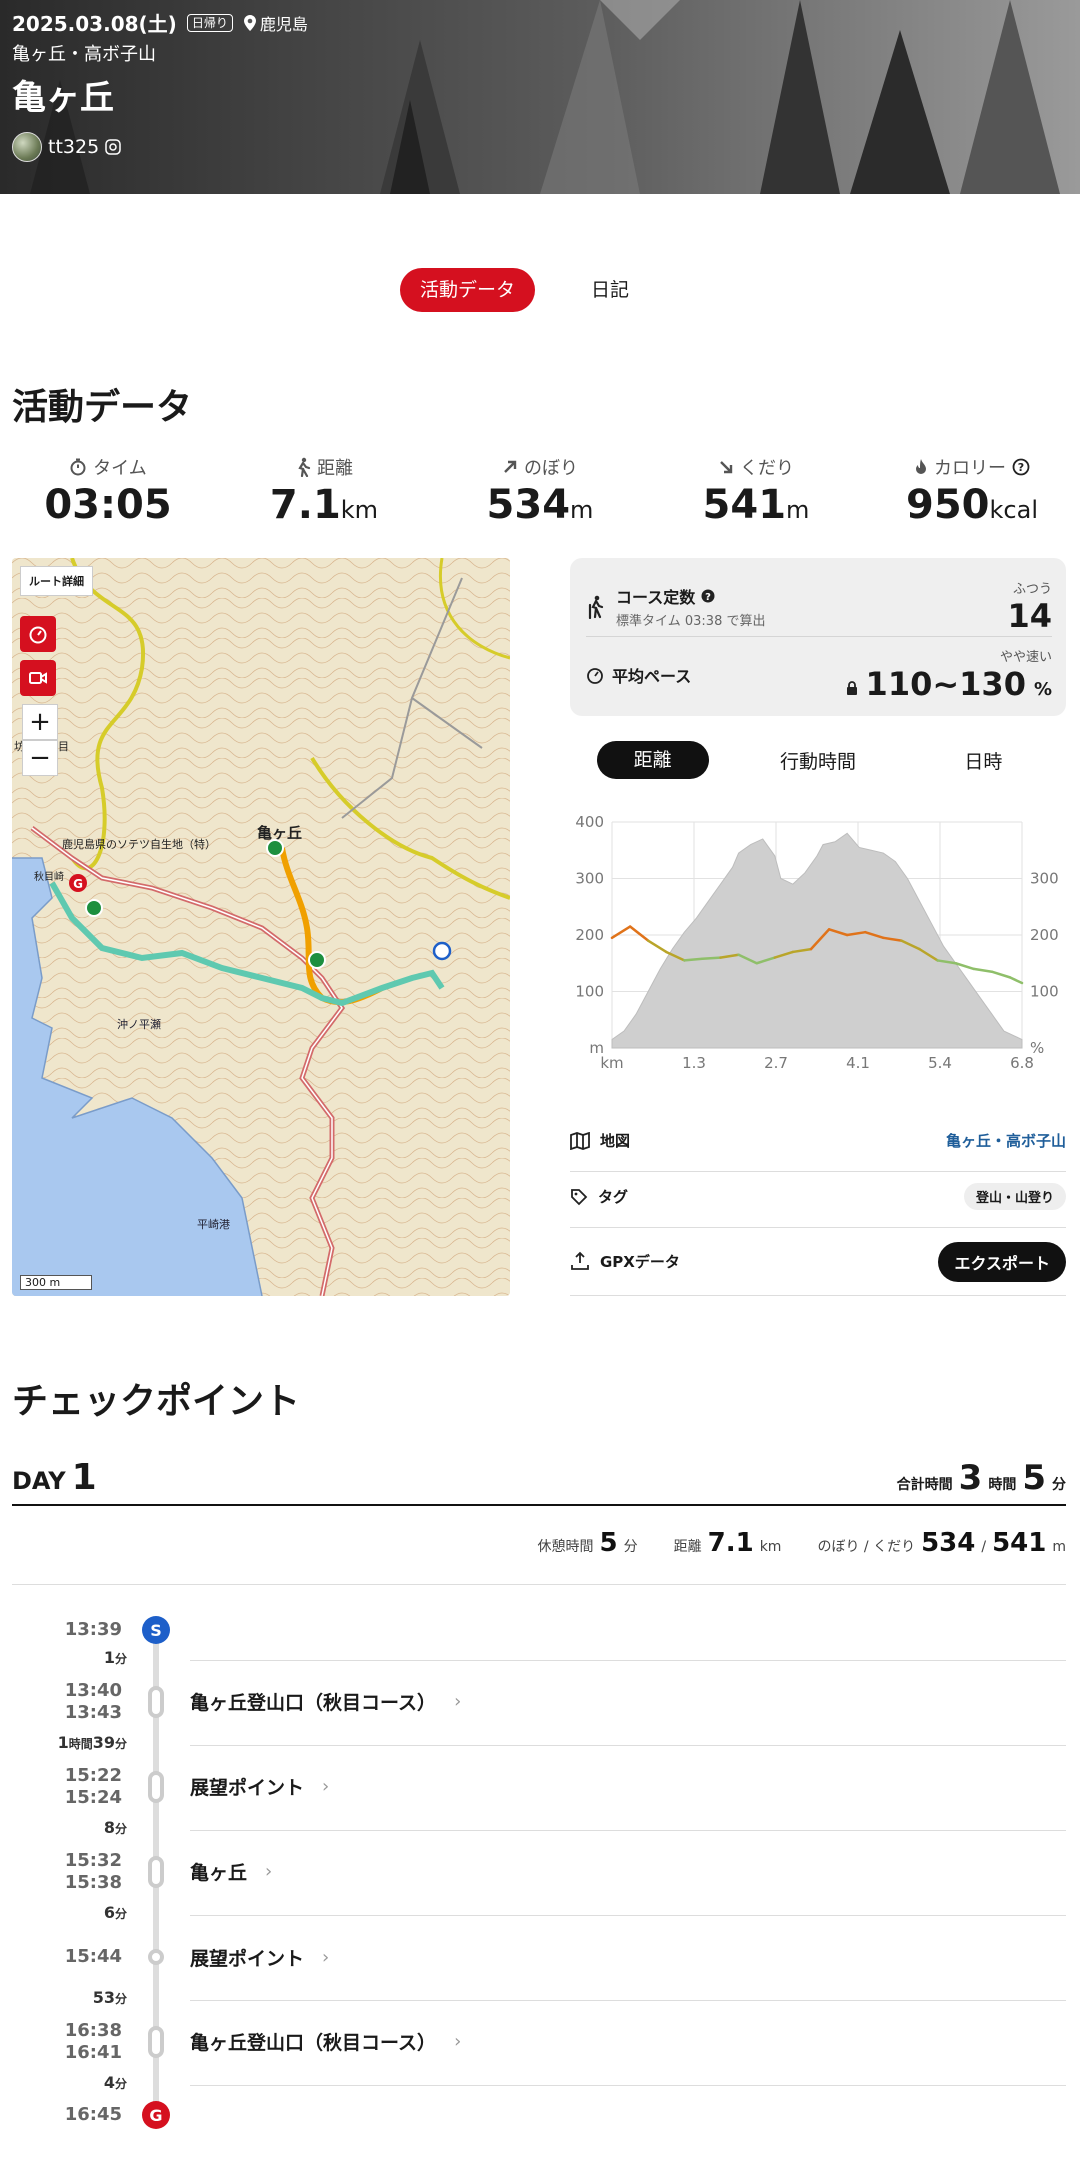  Describe the element at coordinates (730, 1543) in the screenshot. I see `distance-value: 7.1` at that location.